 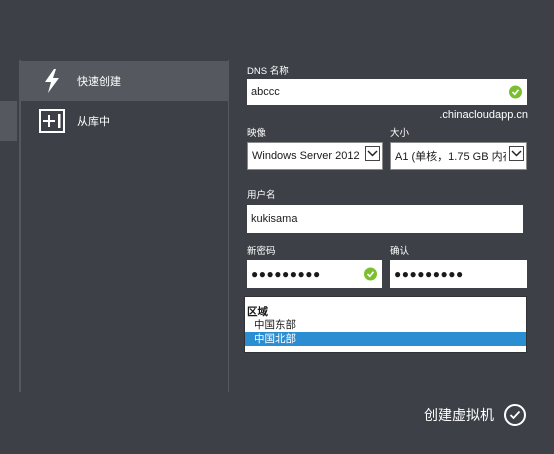 What do you see at coordinates (274, 219) in the screenshot?
I see `username-value: kukisama` at bounding box center [274, 219].